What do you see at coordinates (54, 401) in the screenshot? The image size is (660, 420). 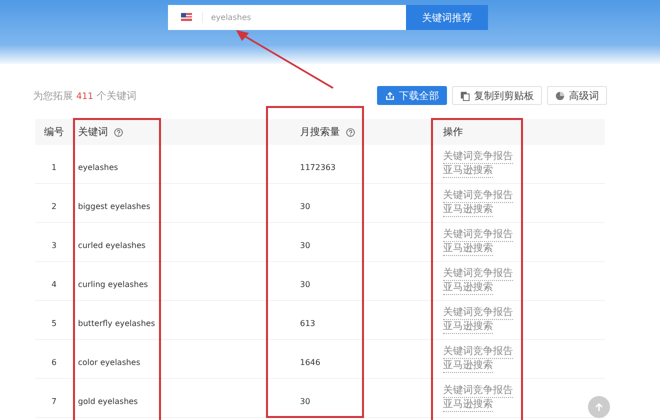 I see `row-number: 7` at bounding box center [54, 401].